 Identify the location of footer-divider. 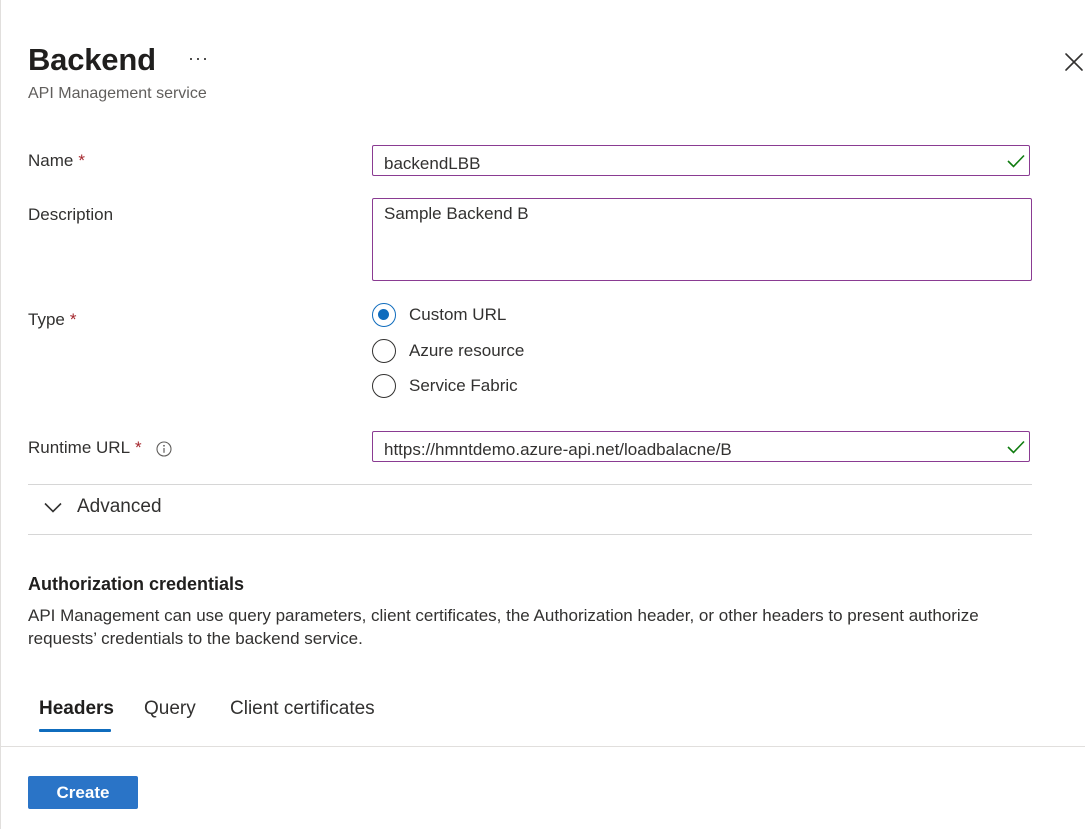
(542, 746).